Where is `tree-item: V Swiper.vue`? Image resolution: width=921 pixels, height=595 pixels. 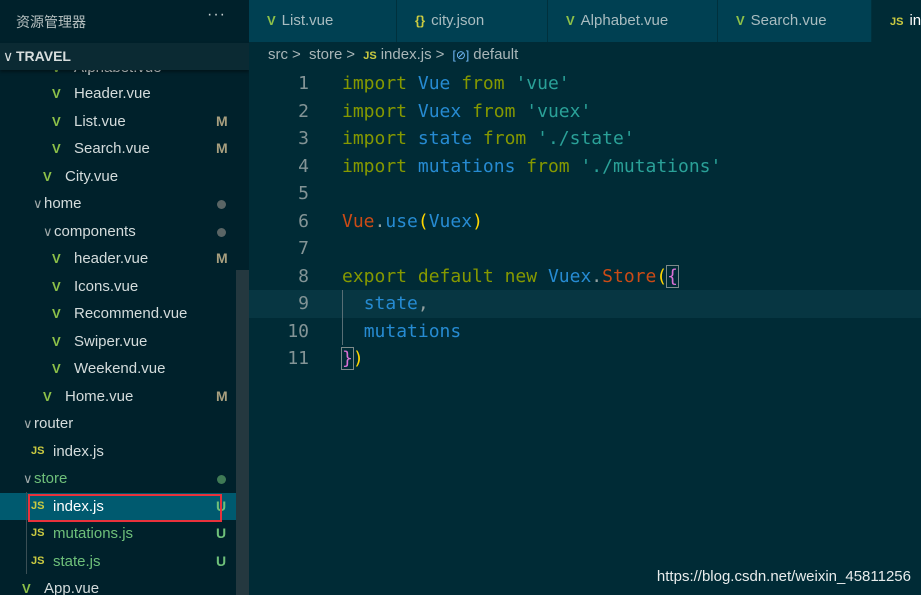
tree-item: V Swiper.vue is located at coordinates (124, 341).